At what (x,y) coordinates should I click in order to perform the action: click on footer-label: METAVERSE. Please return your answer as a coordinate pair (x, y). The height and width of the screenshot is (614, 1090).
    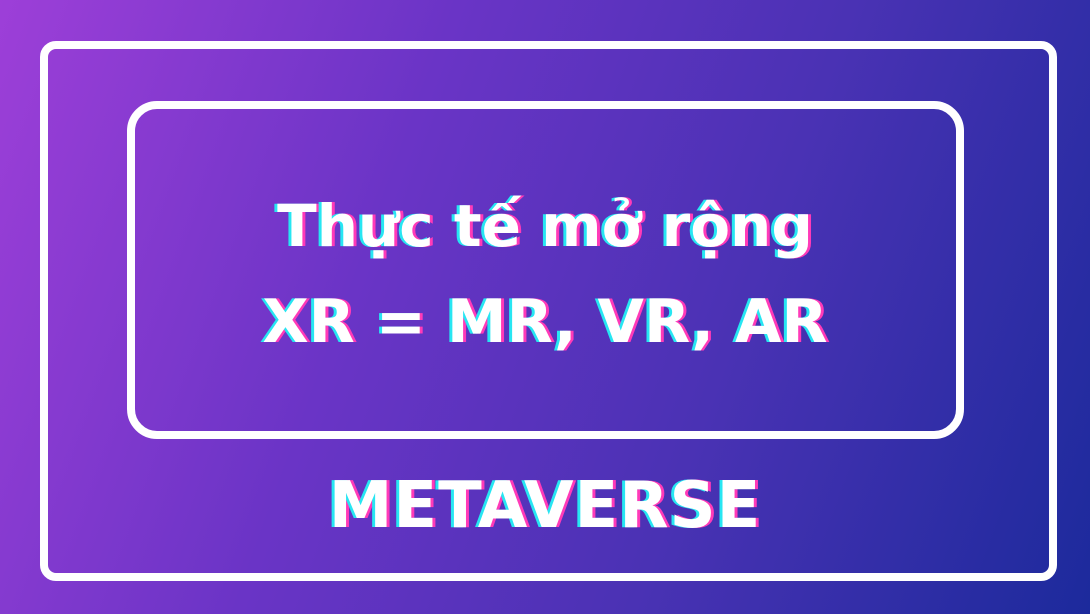
    Looking at the image, I should click on (545, 506).